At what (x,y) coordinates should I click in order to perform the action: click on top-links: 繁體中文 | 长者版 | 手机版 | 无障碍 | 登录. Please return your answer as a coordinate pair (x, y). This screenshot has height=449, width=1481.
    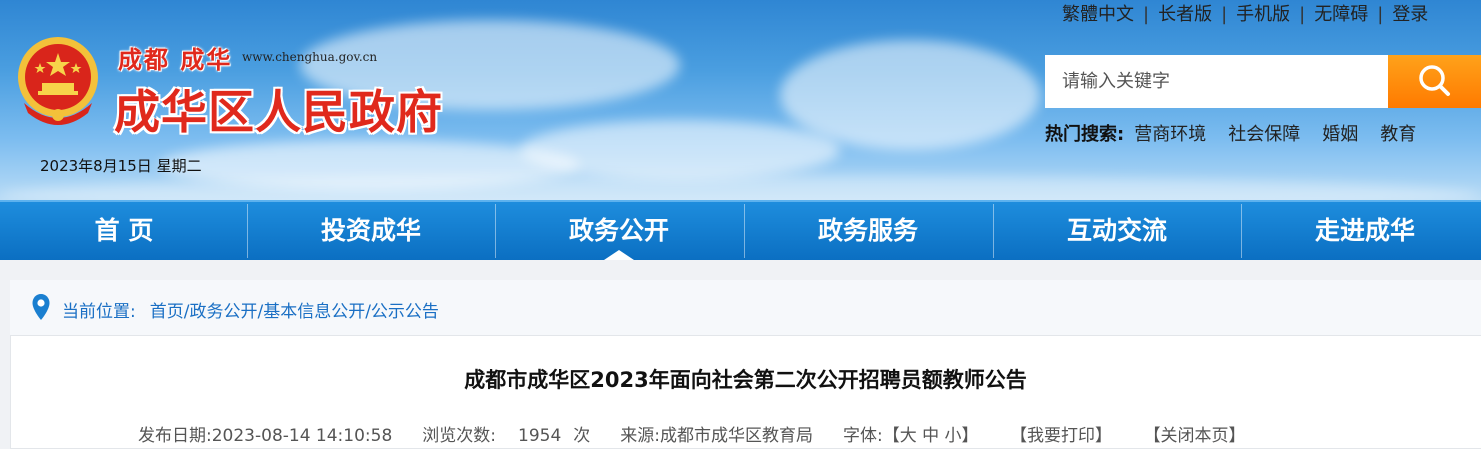
    Looking at the image, I should click on (1245, 13).